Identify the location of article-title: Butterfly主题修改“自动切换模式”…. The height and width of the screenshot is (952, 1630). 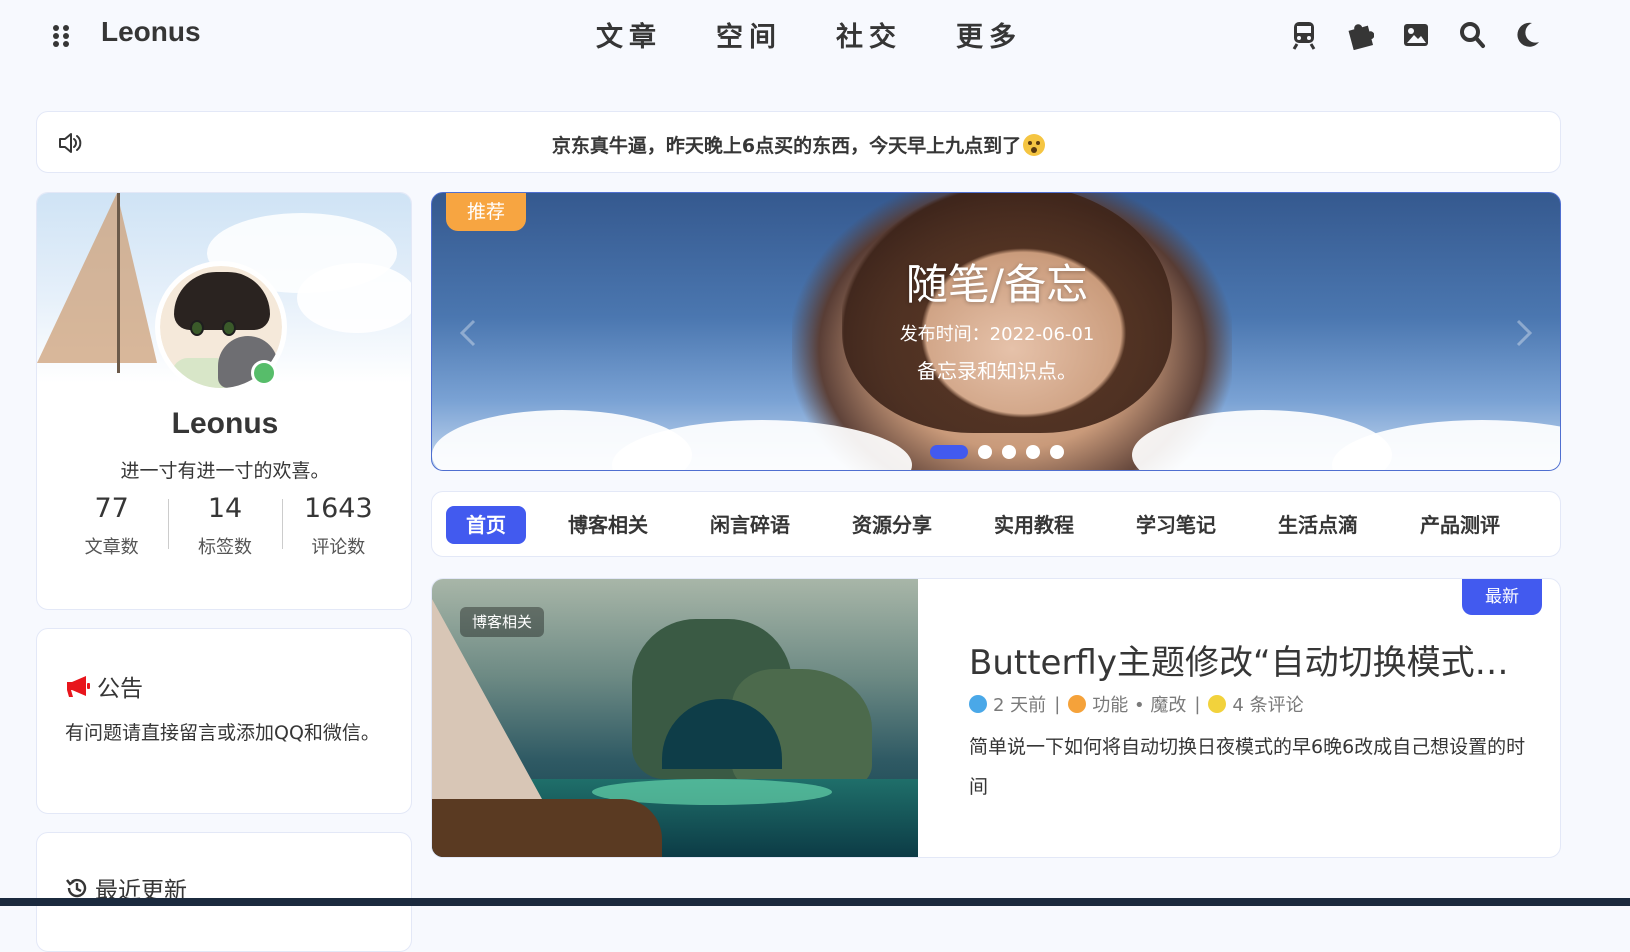
(1239, 659).